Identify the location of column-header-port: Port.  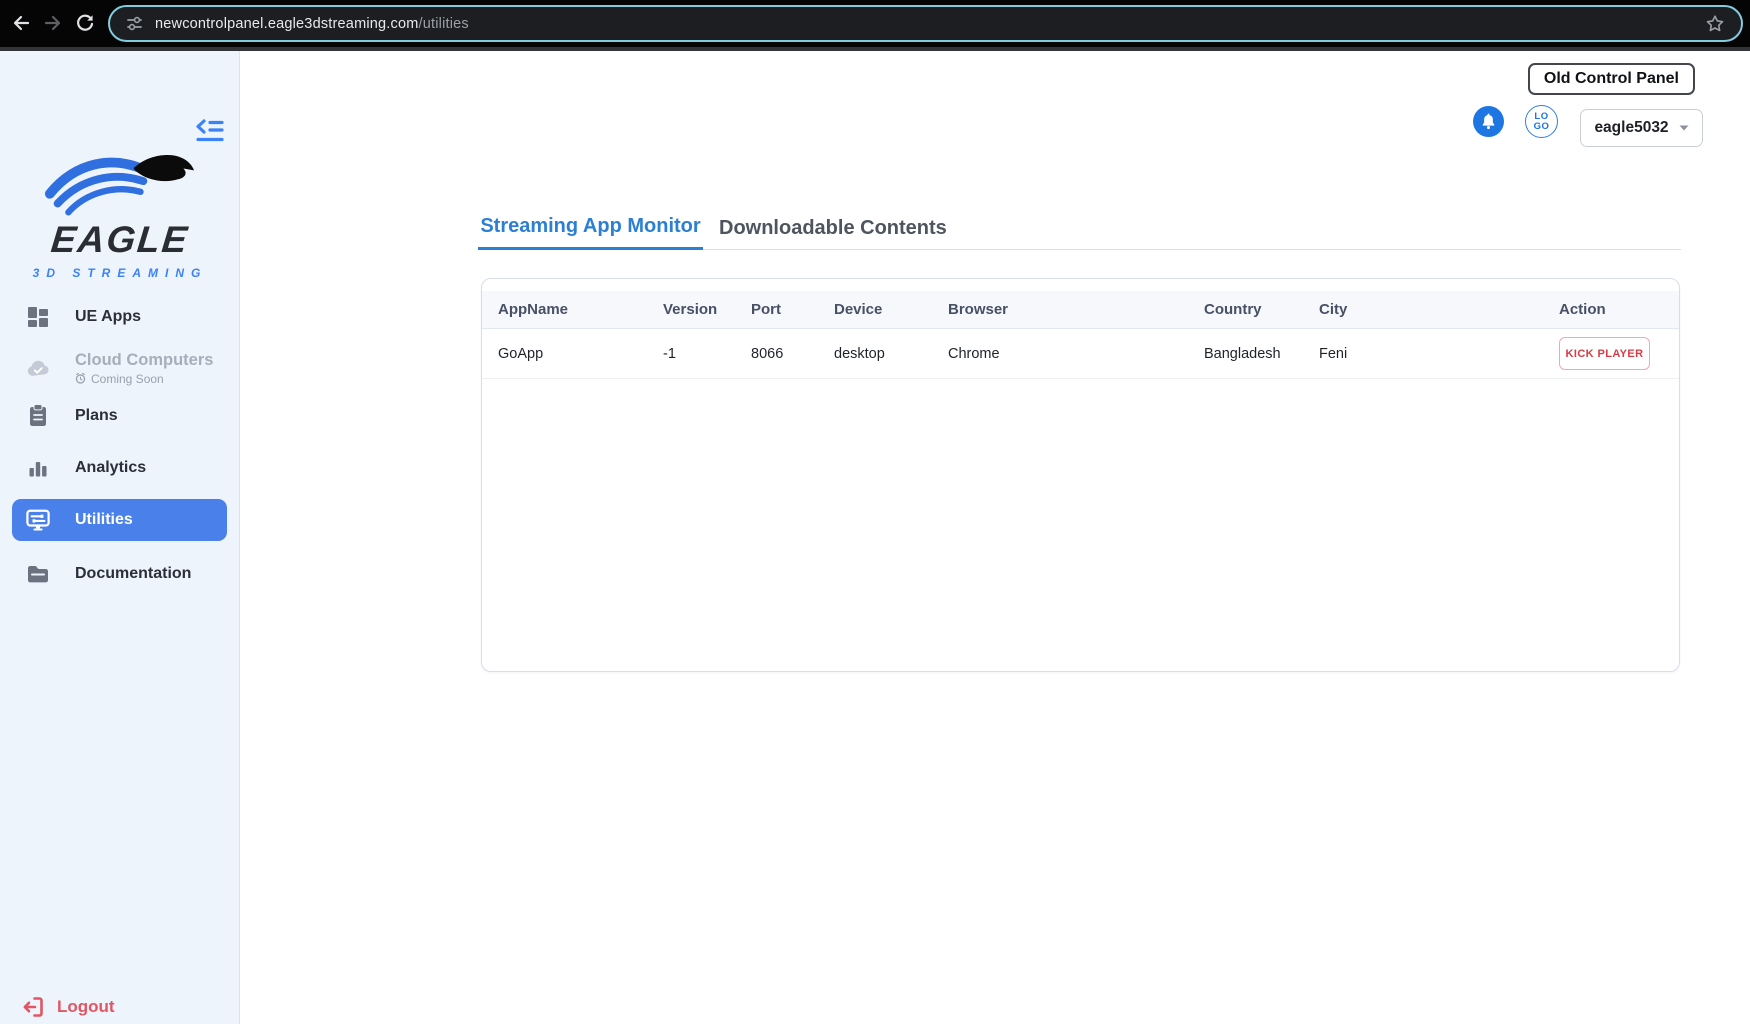
(766, 309).